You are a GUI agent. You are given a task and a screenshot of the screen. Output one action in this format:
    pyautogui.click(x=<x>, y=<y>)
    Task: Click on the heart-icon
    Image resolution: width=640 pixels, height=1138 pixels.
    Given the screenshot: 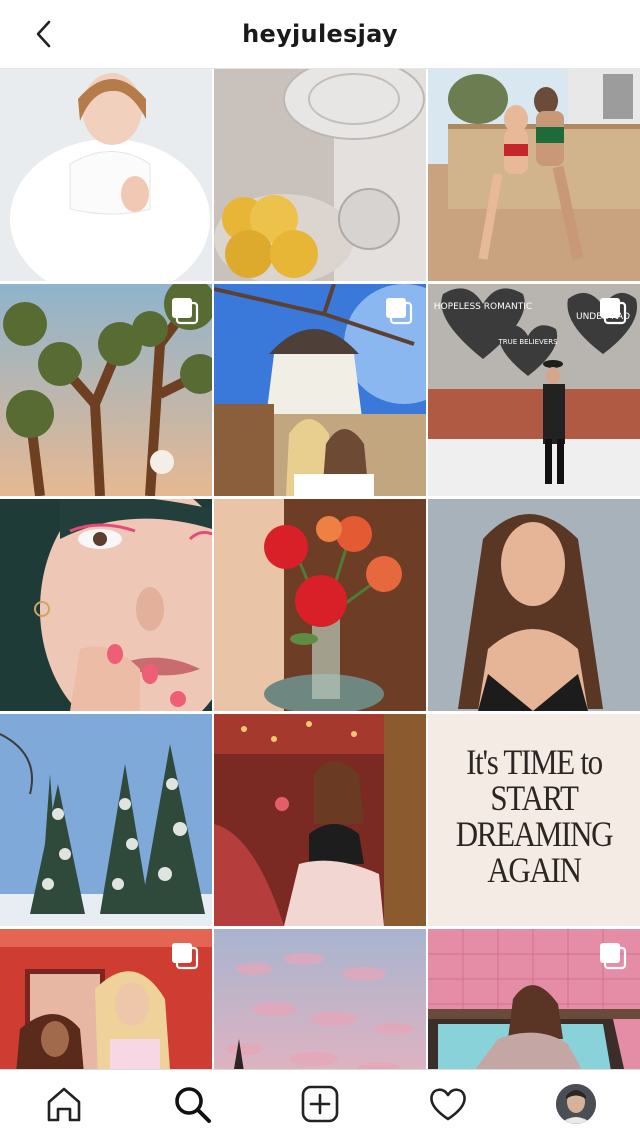 What is the action you would take?
    pyautogui.click(x=448, y=1104)
    